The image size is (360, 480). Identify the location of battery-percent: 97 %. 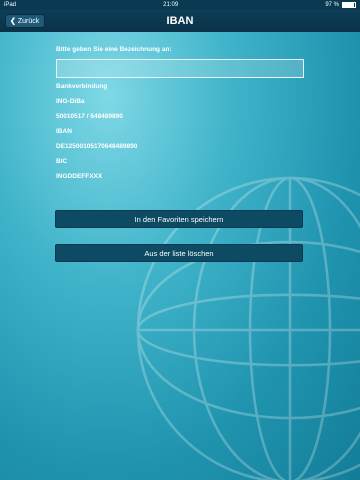
(332, 5).